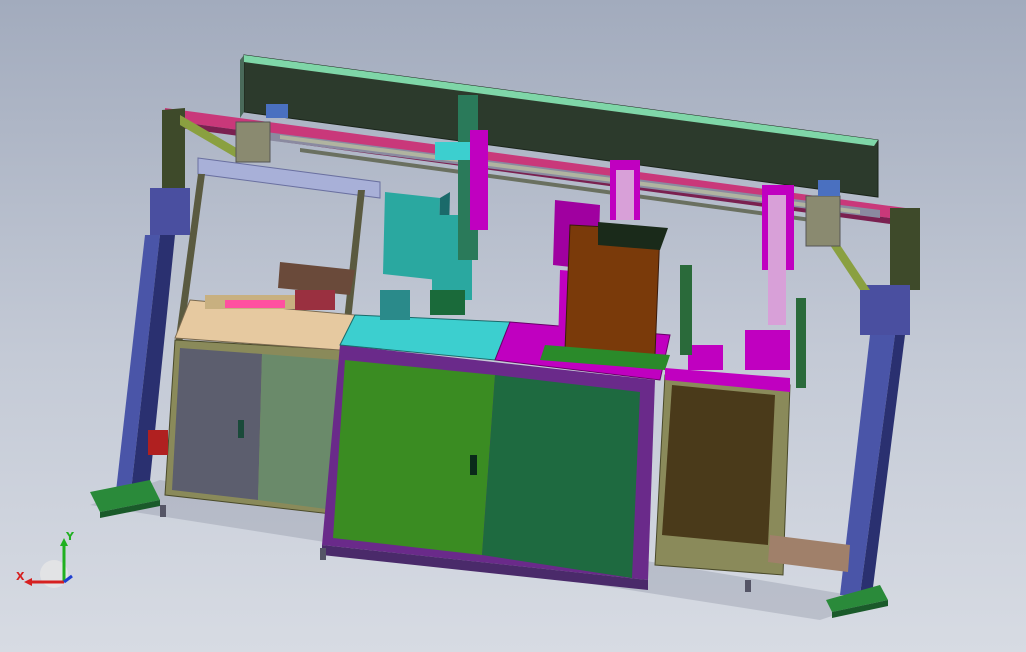  I want to click on left-worktable, so click(265, 306).